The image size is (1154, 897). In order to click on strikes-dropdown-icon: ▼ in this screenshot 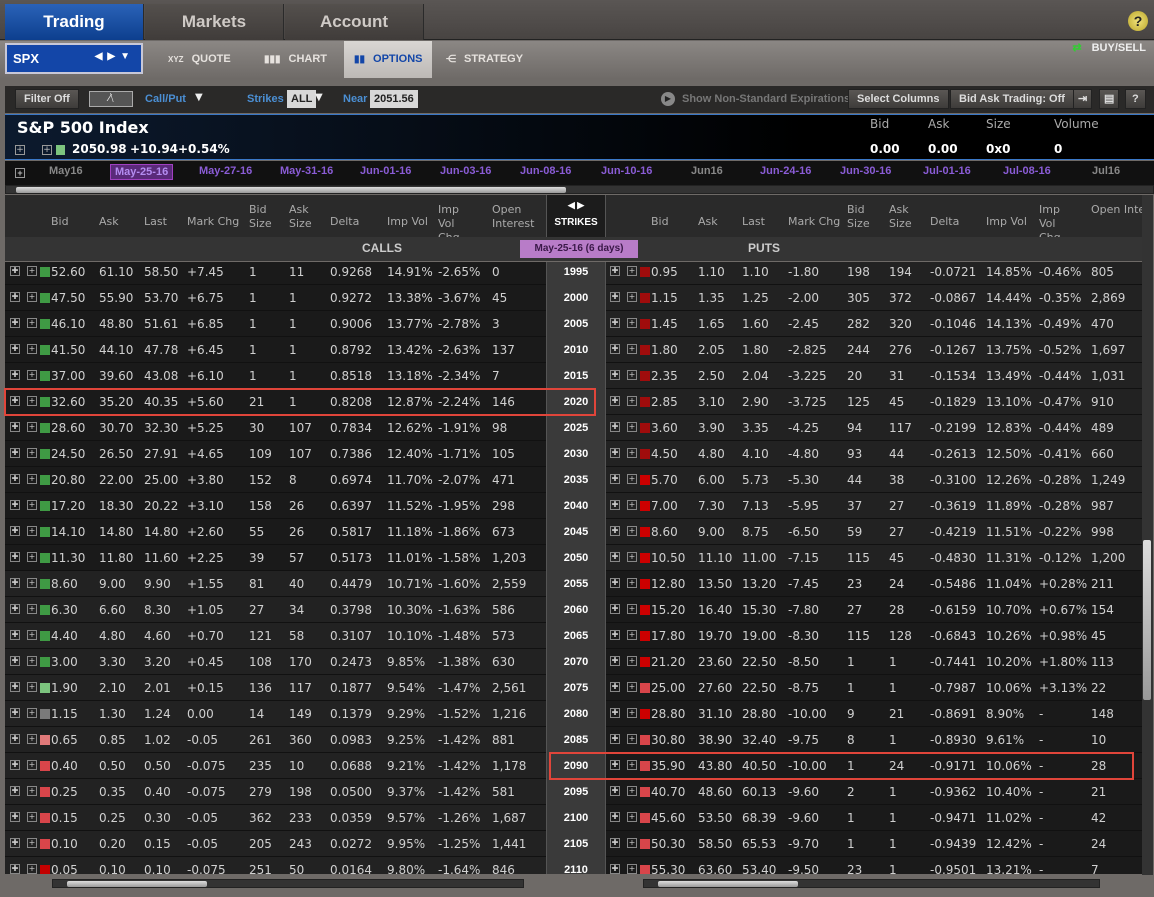, I will do `click(319, 97)`.